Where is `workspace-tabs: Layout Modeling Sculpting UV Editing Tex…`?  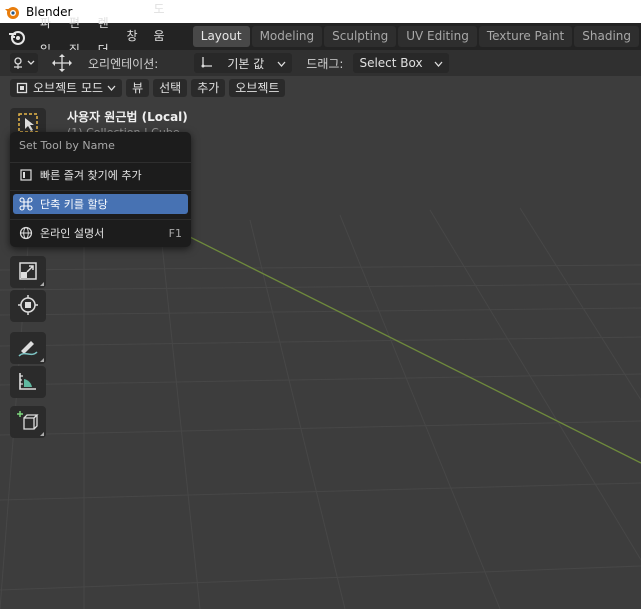
workspace-tabs: Layout Modeling Sculpting UV Editing Tex… is located at coordinates (416, 36).